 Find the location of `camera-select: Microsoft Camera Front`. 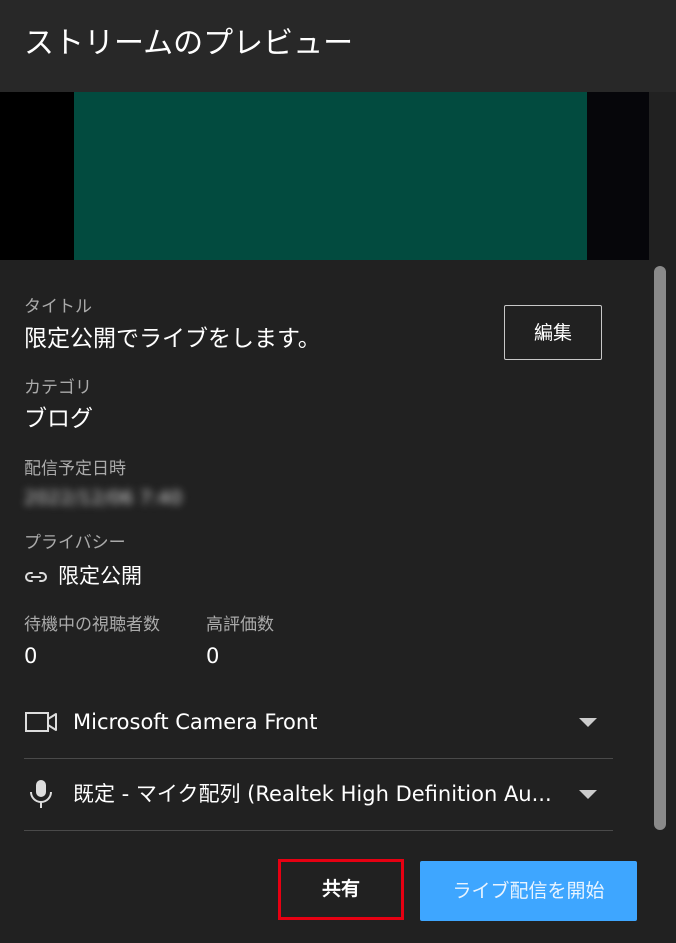

camera-select: Microsoft Camera Front is located at coordinates (318, 723).